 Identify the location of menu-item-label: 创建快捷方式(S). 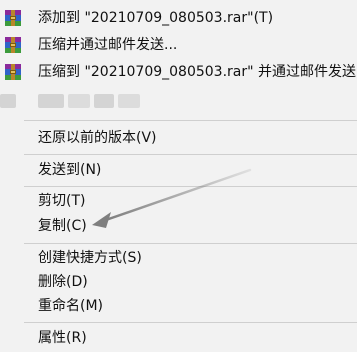
(90, 258).